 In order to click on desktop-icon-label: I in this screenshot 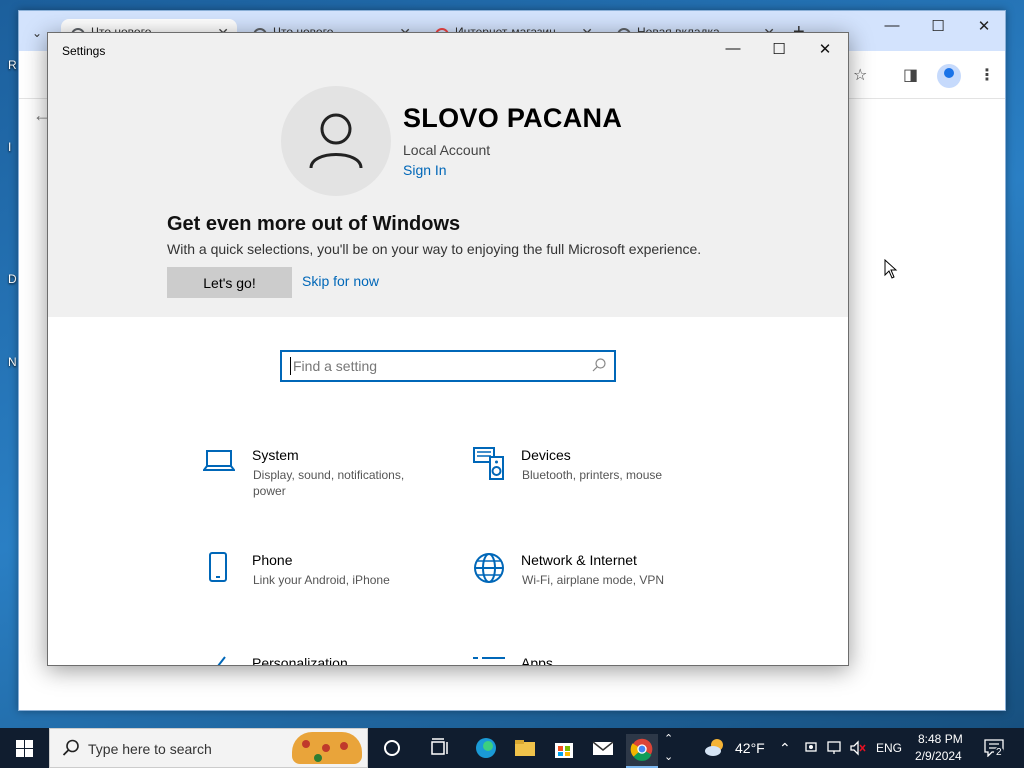, I will do `click(9, 147)`.